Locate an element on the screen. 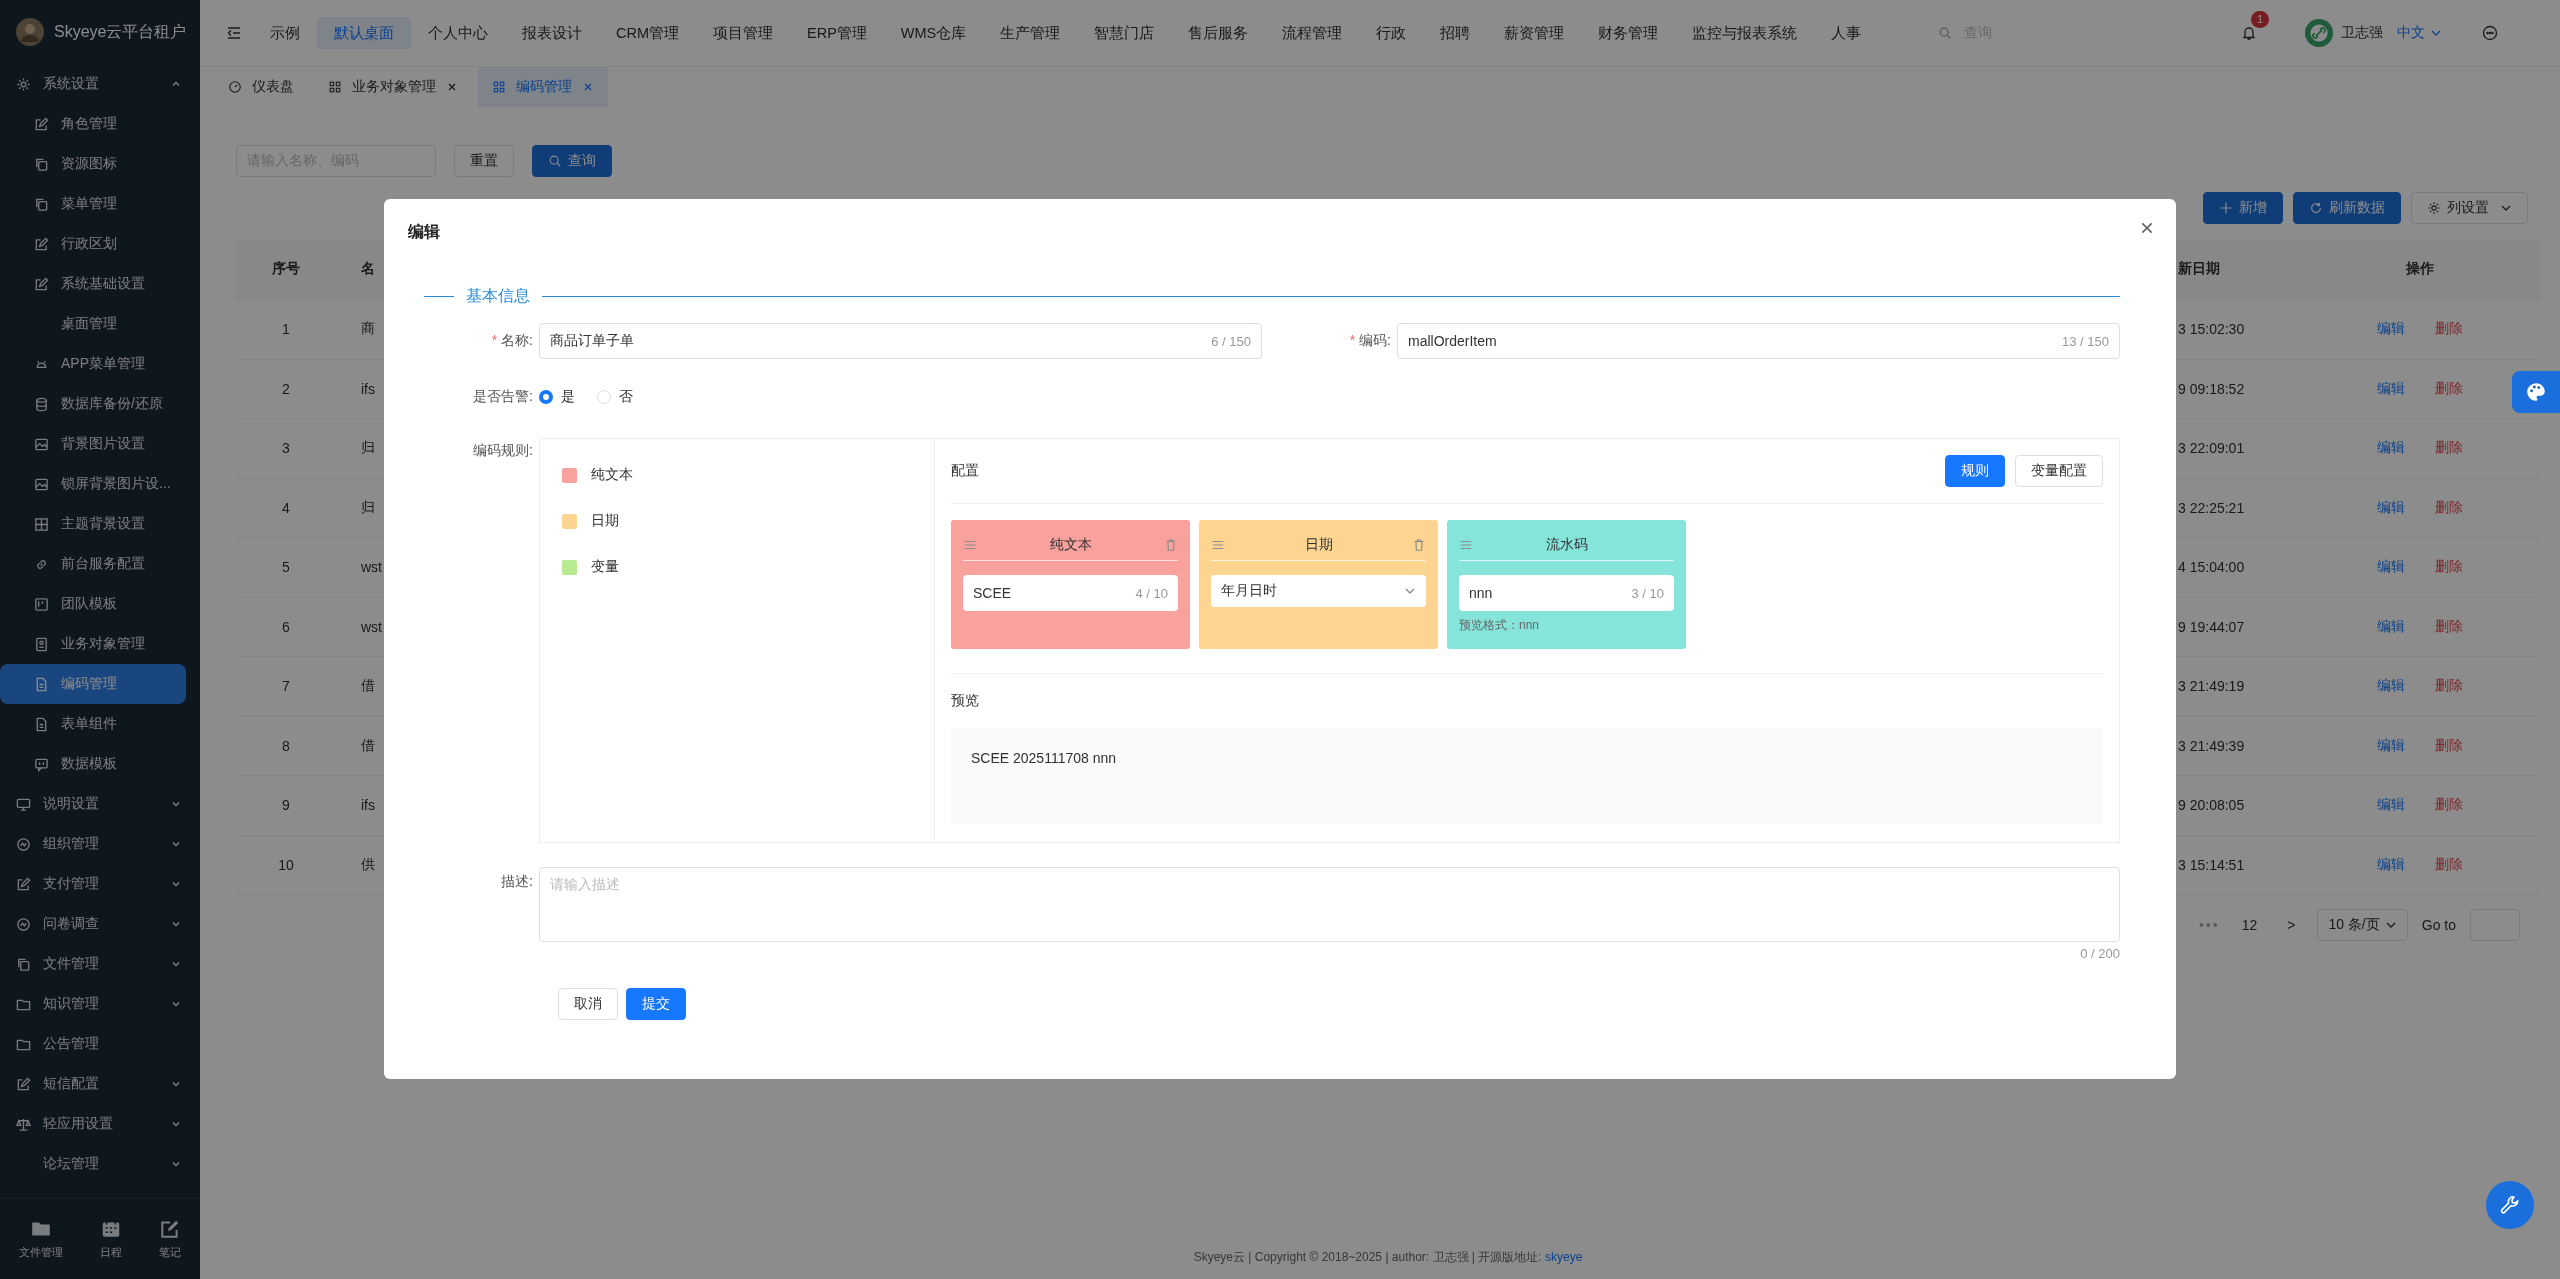 Image resolution: width=2560 pixels, height=1279 pixels. sidebar-item: 行政区划 is located at coordinates (100, 244).